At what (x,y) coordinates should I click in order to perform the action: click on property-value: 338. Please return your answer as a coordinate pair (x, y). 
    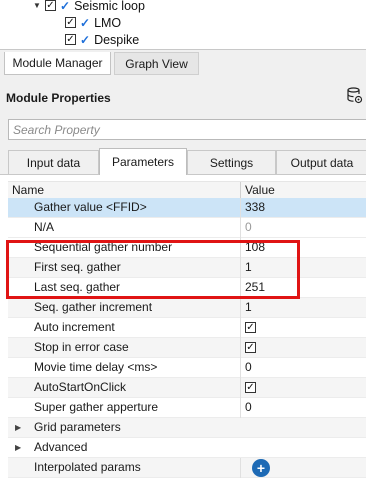
    Looking at the image, I should click on (255, 207).